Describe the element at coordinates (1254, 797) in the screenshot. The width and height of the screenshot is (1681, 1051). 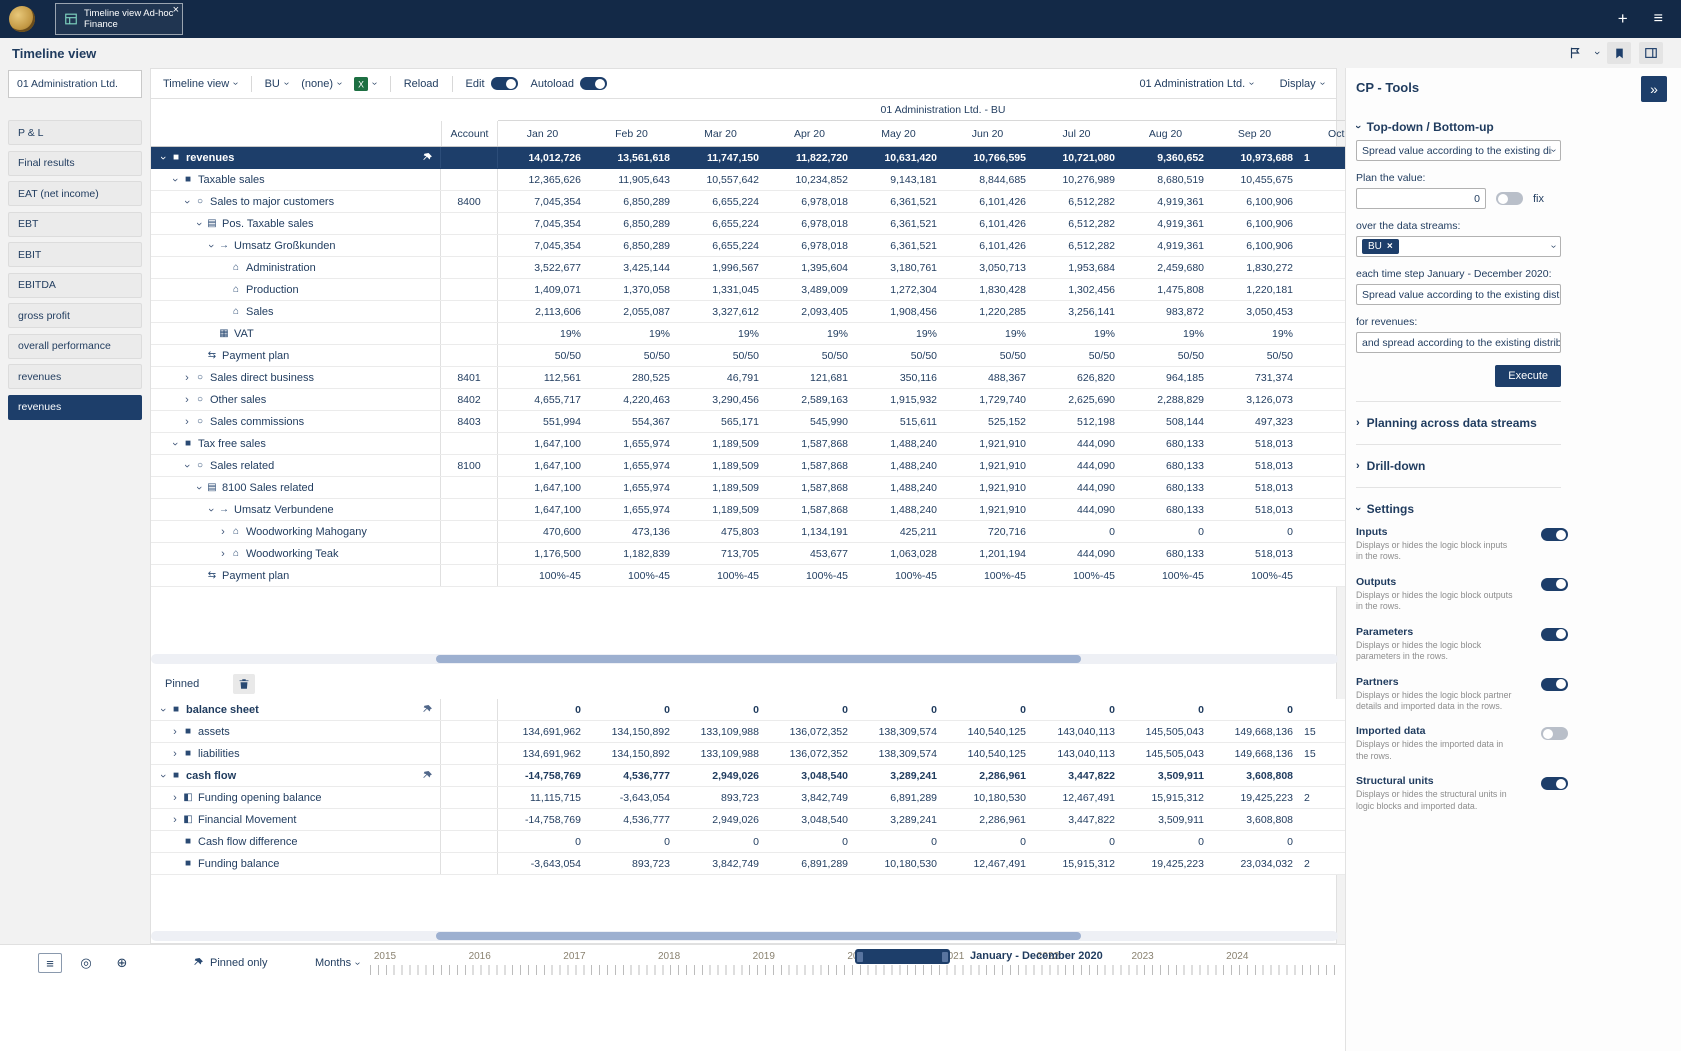
I see `value-cell: 19,425,223` at that location.